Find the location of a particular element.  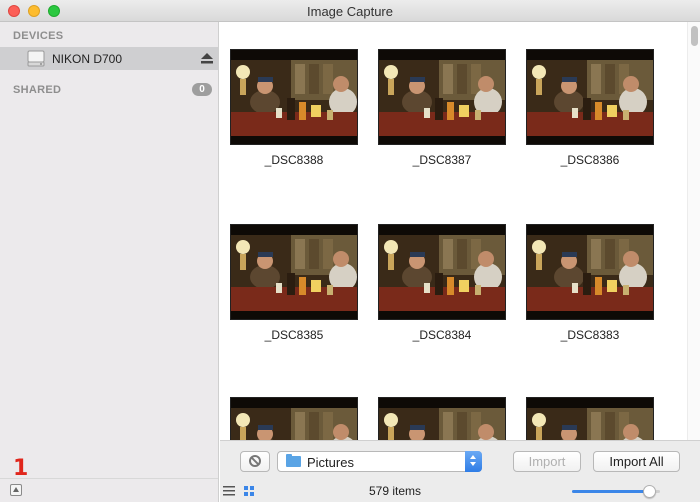

no-entry-icon is located at coordinates (255, 461).